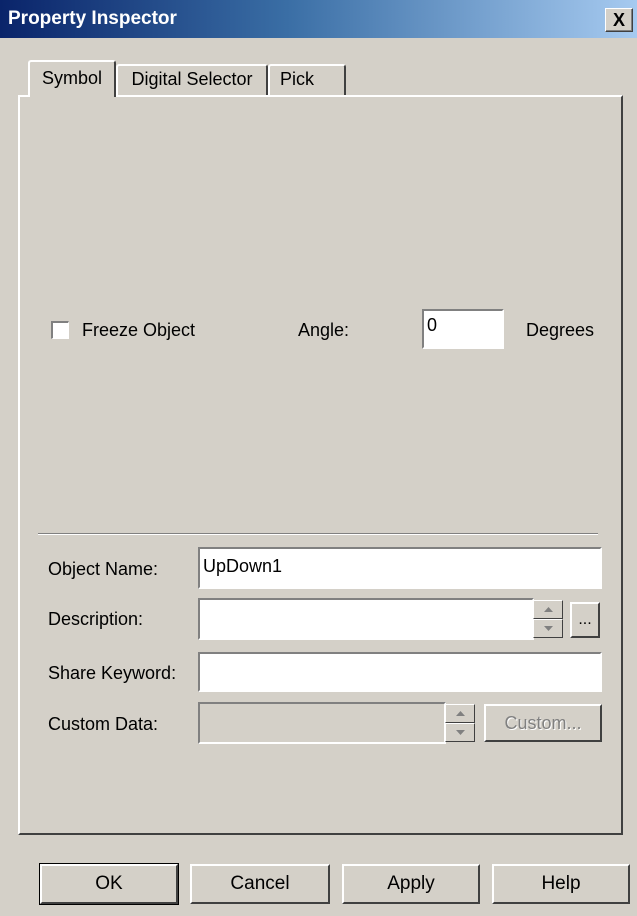 The image size is (637, 916). Describe the element at coordinates (103, 724) in the screenshot. I see `custom-data-label: Custom Data:` at that location.